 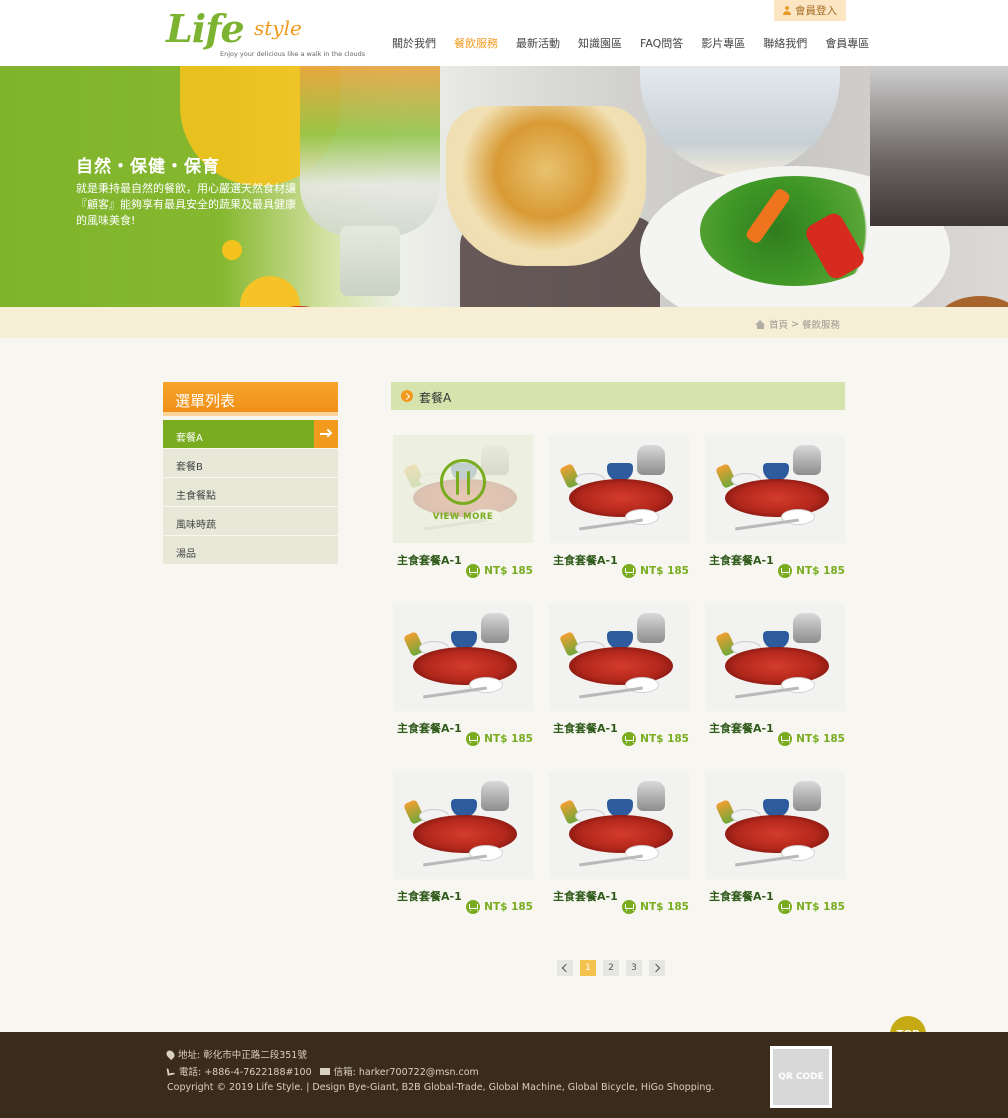 What do you see at coordinates (778, 324) in the screenshot?
I see `breadcrumb-home: 首頁` at bounding box center [778, 324].